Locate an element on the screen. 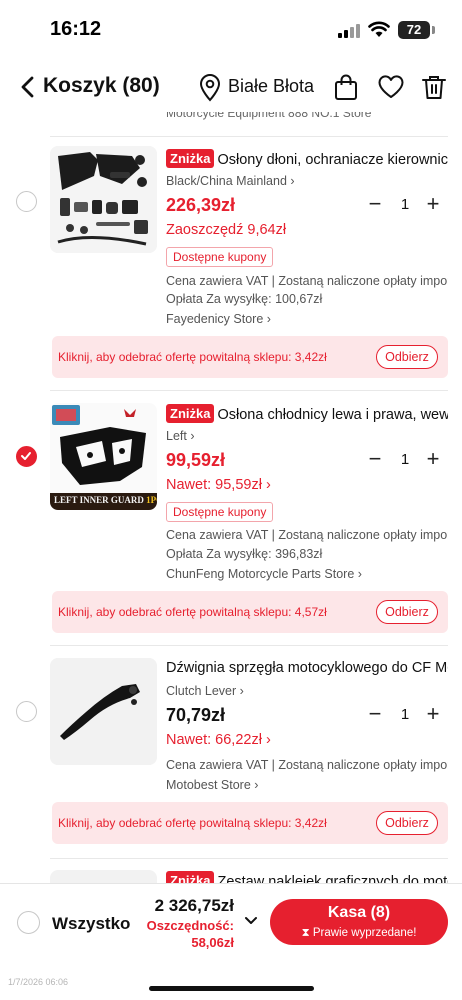 The height and width of the screenshot is (1000, 462). store-link: Fayedenicy Store › is located at coordinates (307, 319).